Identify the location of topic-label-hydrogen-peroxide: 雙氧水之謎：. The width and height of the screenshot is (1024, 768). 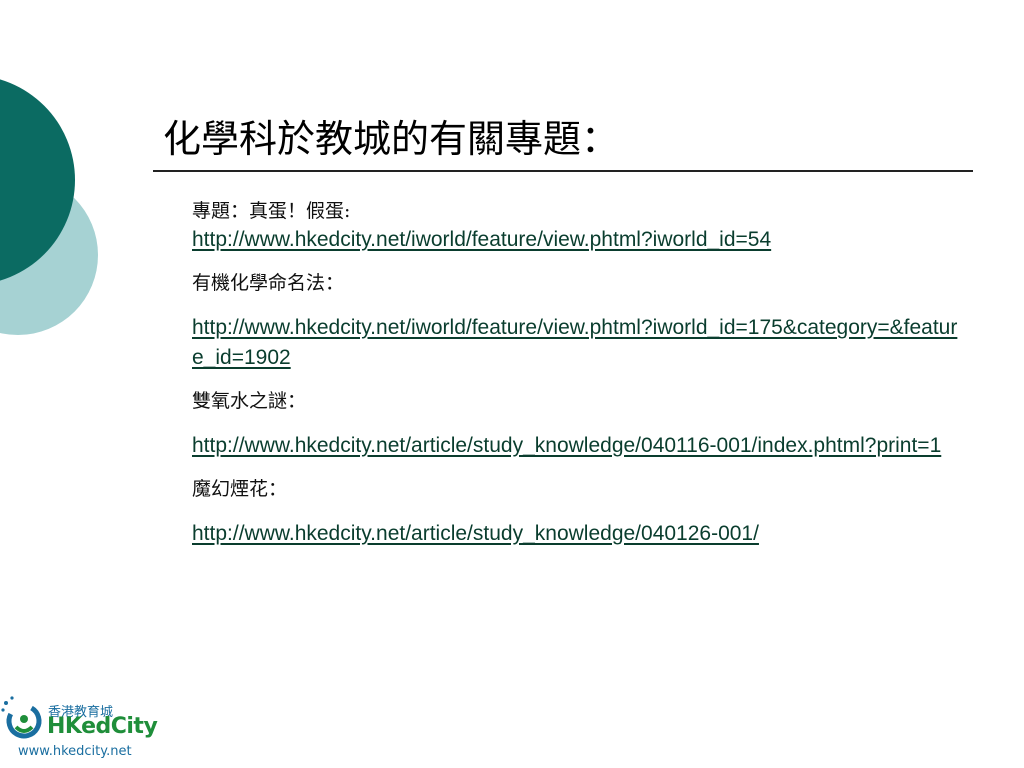
(249, 401).